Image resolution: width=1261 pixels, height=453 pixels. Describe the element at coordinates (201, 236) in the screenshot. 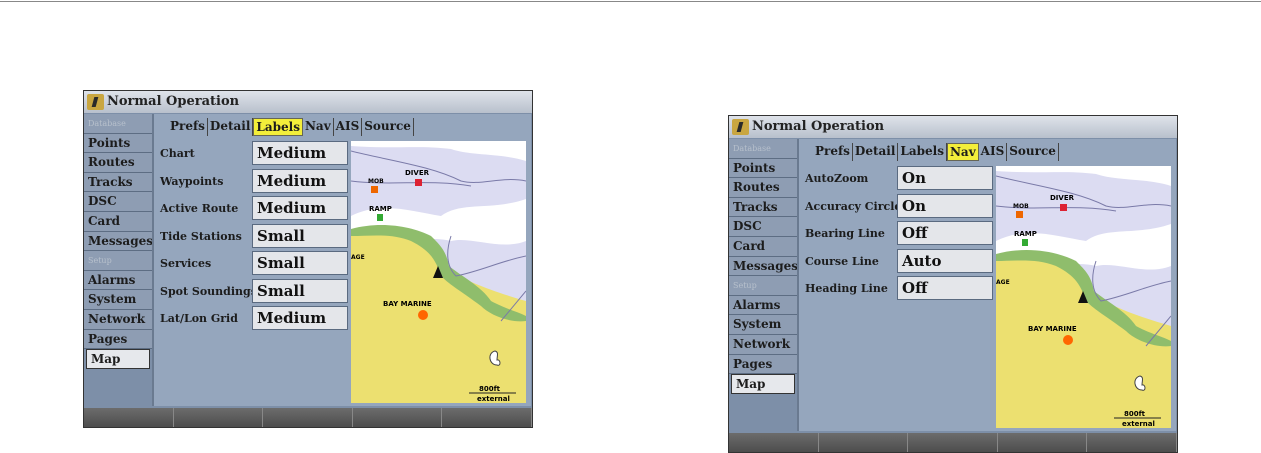

I see `setting-label: Tide Stations` at that location.